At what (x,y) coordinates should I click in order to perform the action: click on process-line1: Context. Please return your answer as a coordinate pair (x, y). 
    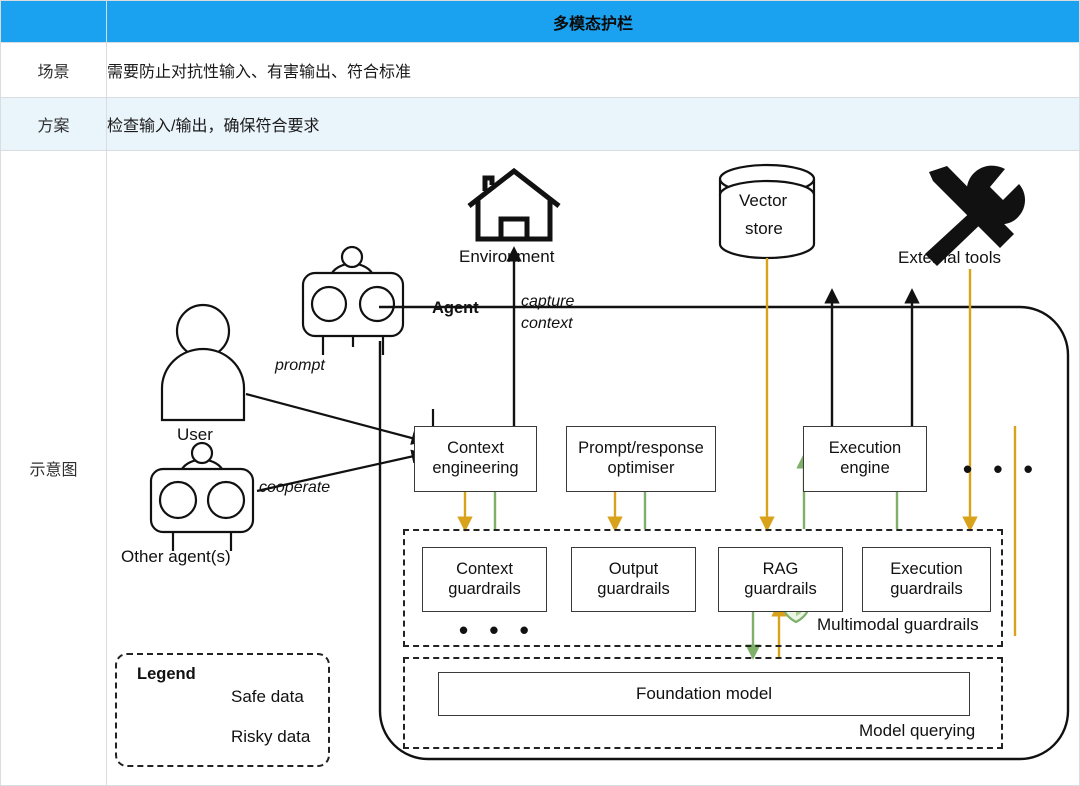
    Looking at the image, I should click on (475, 448).